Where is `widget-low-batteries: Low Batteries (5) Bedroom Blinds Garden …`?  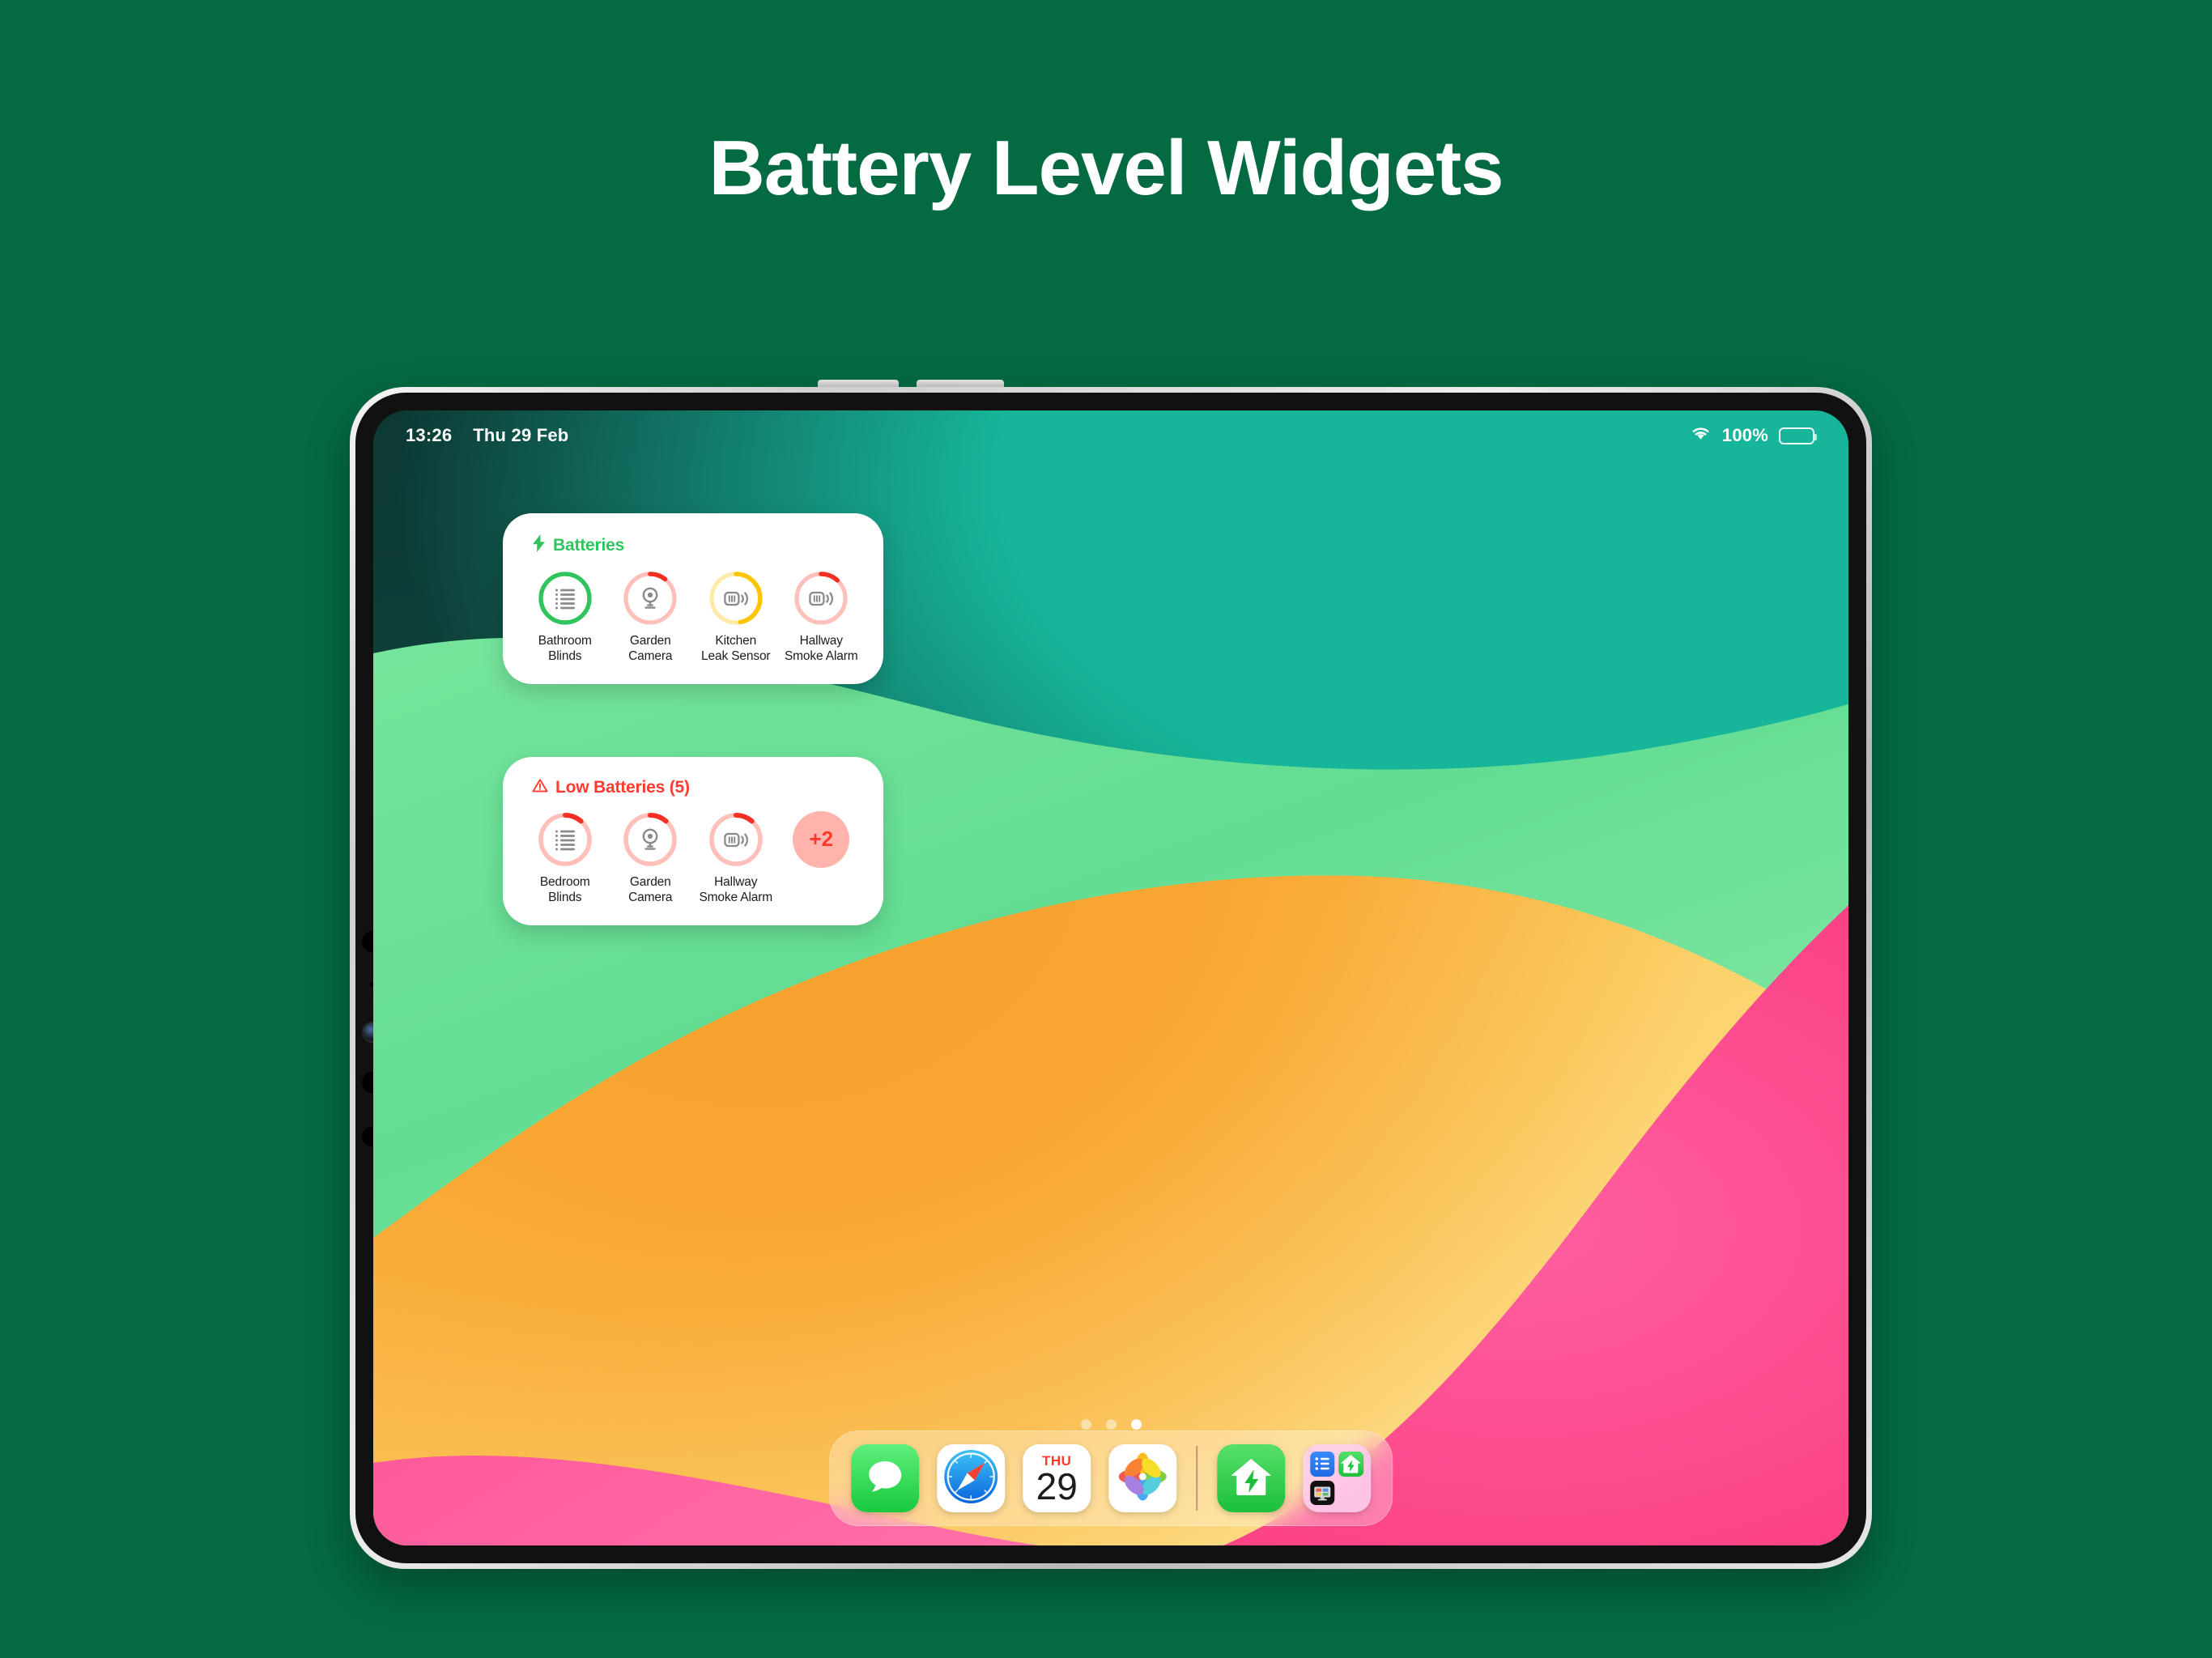
widget-low-batteries: Low Batteries (5) Bedroom Blinds Garden … is located at coordinates (693, 840).